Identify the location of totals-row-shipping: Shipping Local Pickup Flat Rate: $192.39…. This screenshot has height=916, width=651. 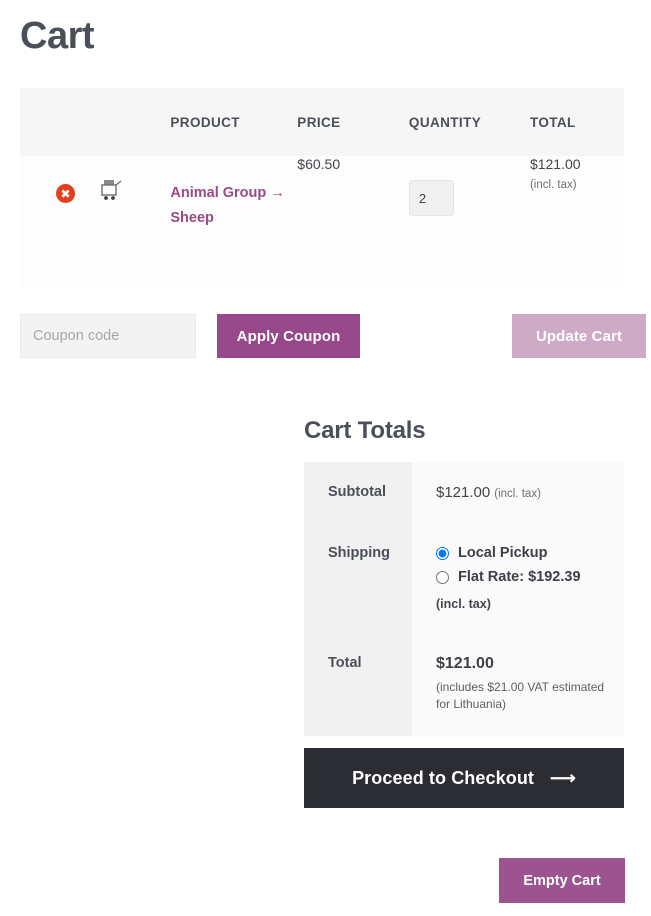
(464, 578).